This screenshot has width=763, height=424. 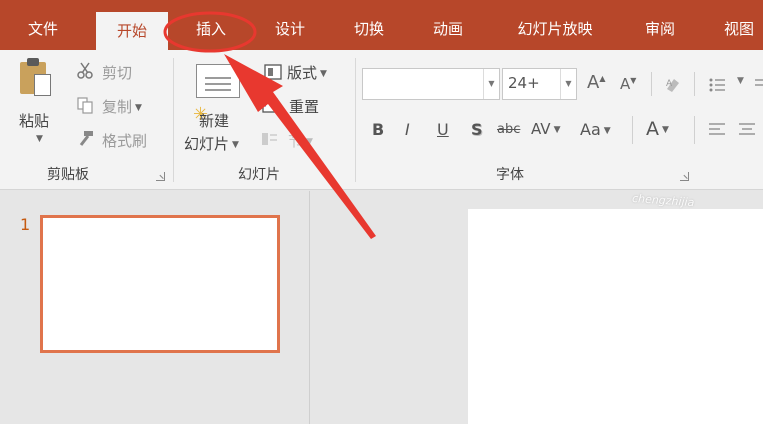 What do you see at coordinates (443, 129) in the screenshot?
I see `underline-button: U` at bounding box center [443, 129].